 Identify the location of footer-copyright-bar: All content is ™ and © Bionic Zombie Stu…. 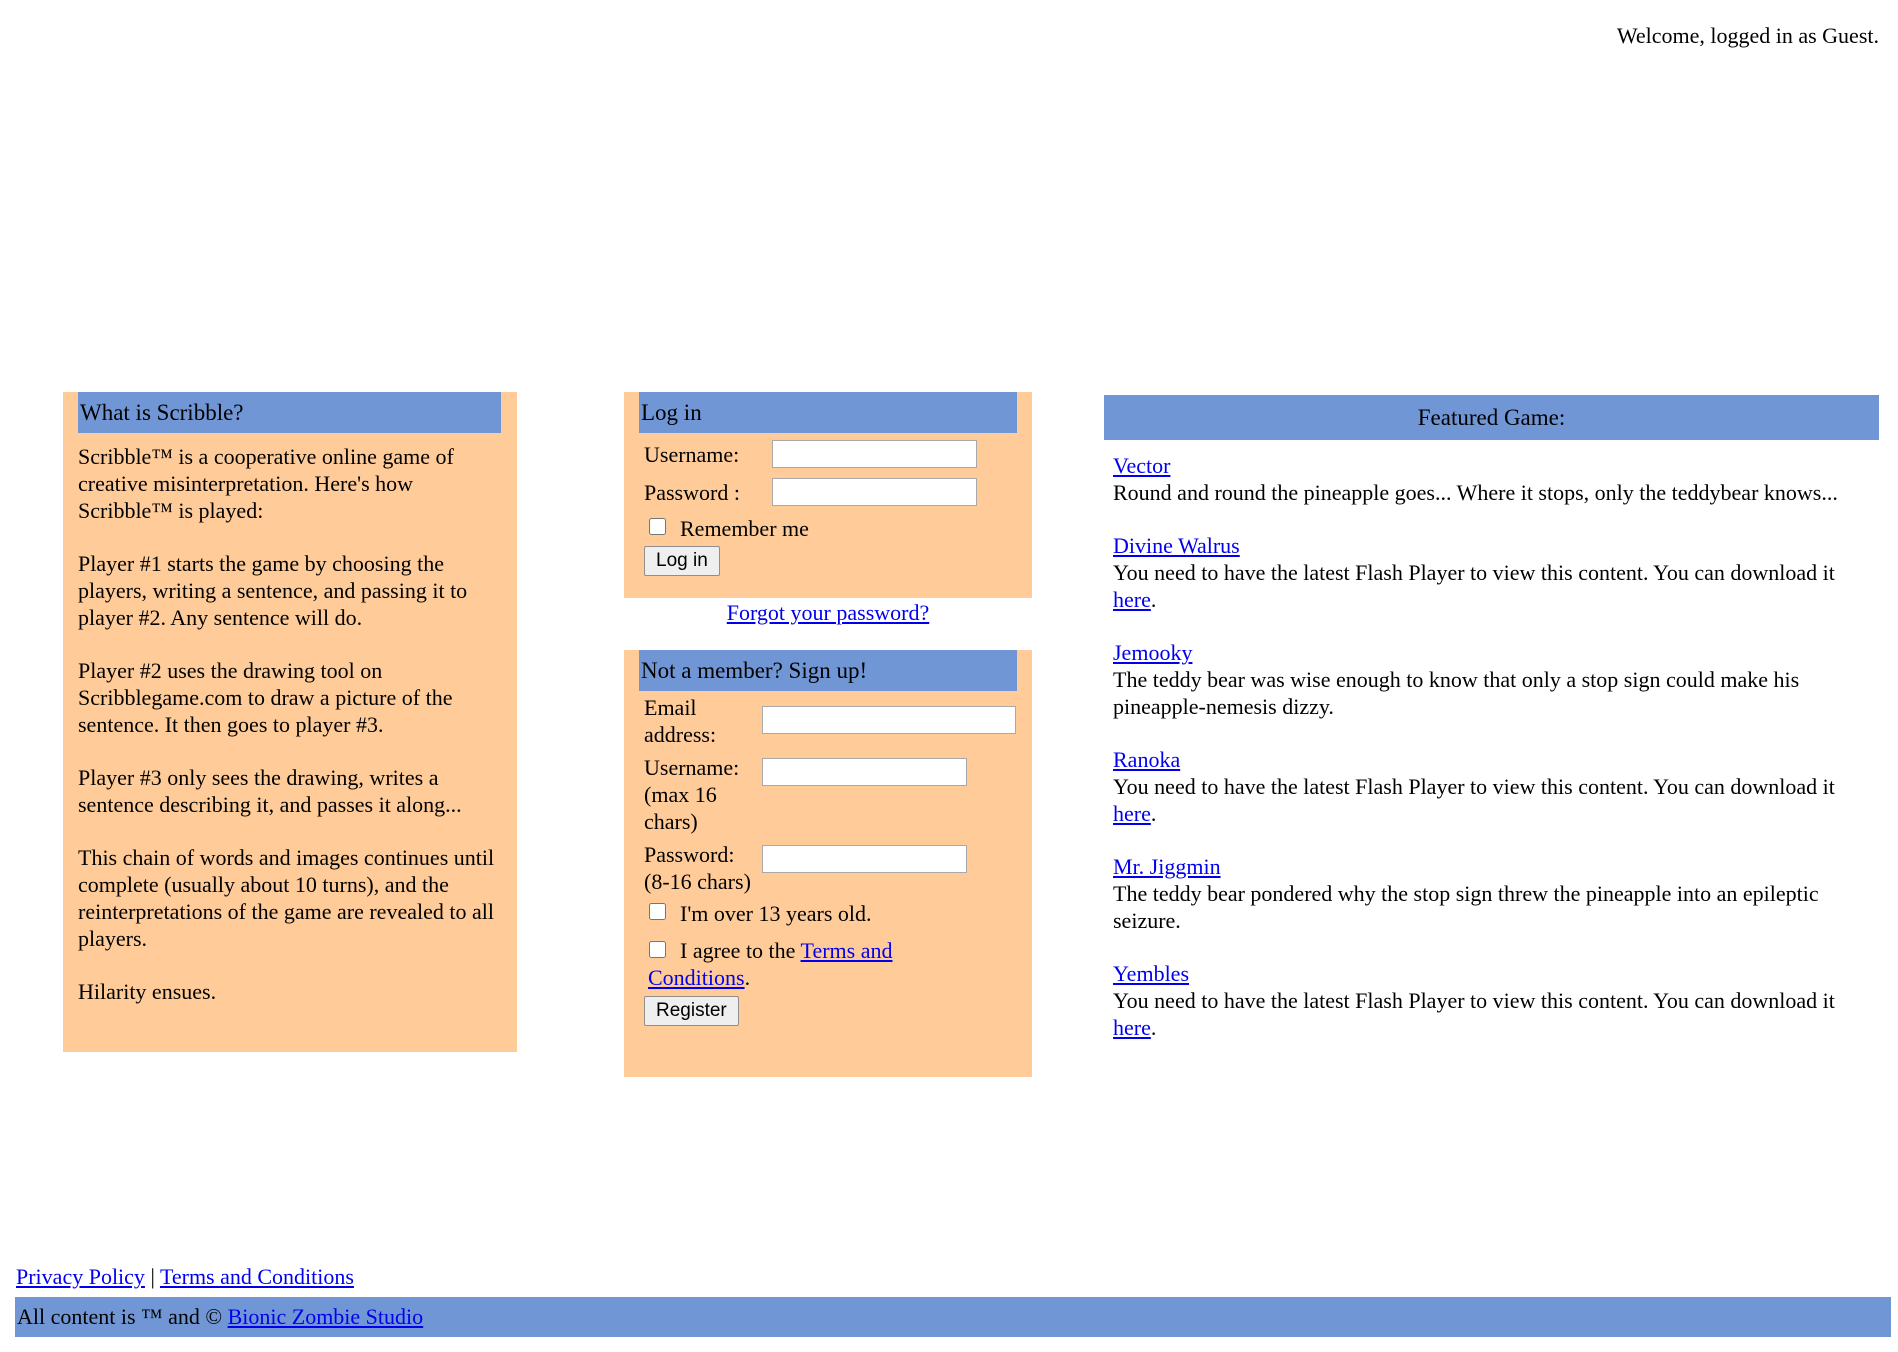
(953, 1317).